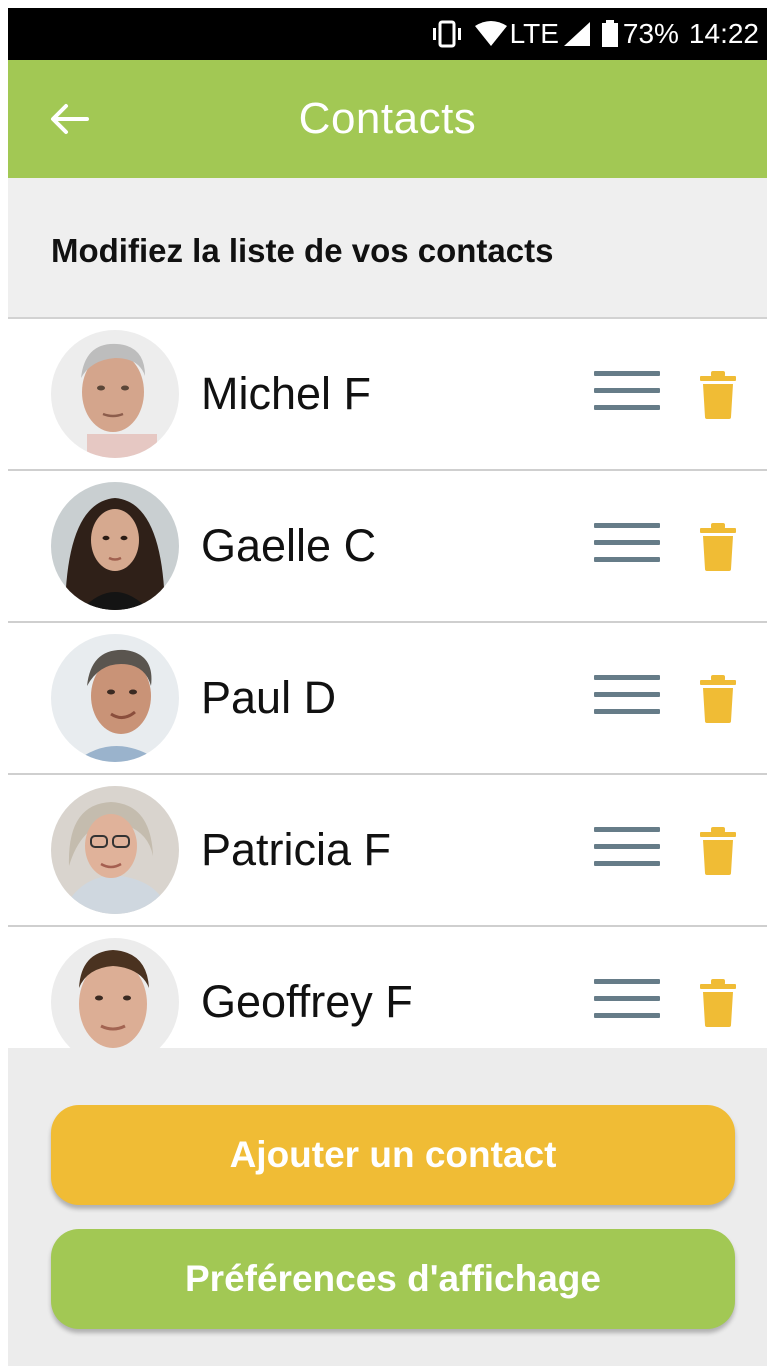 The image size is (767, 1366). I want to click on vibrate-icon, so click(447, 34).